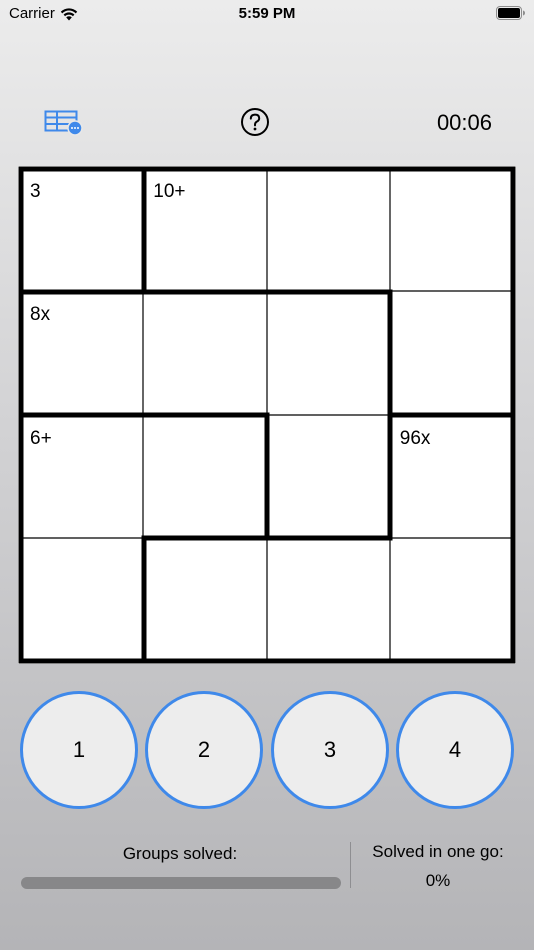  I want to click on grid-cell: 6+, so click(83, 478).